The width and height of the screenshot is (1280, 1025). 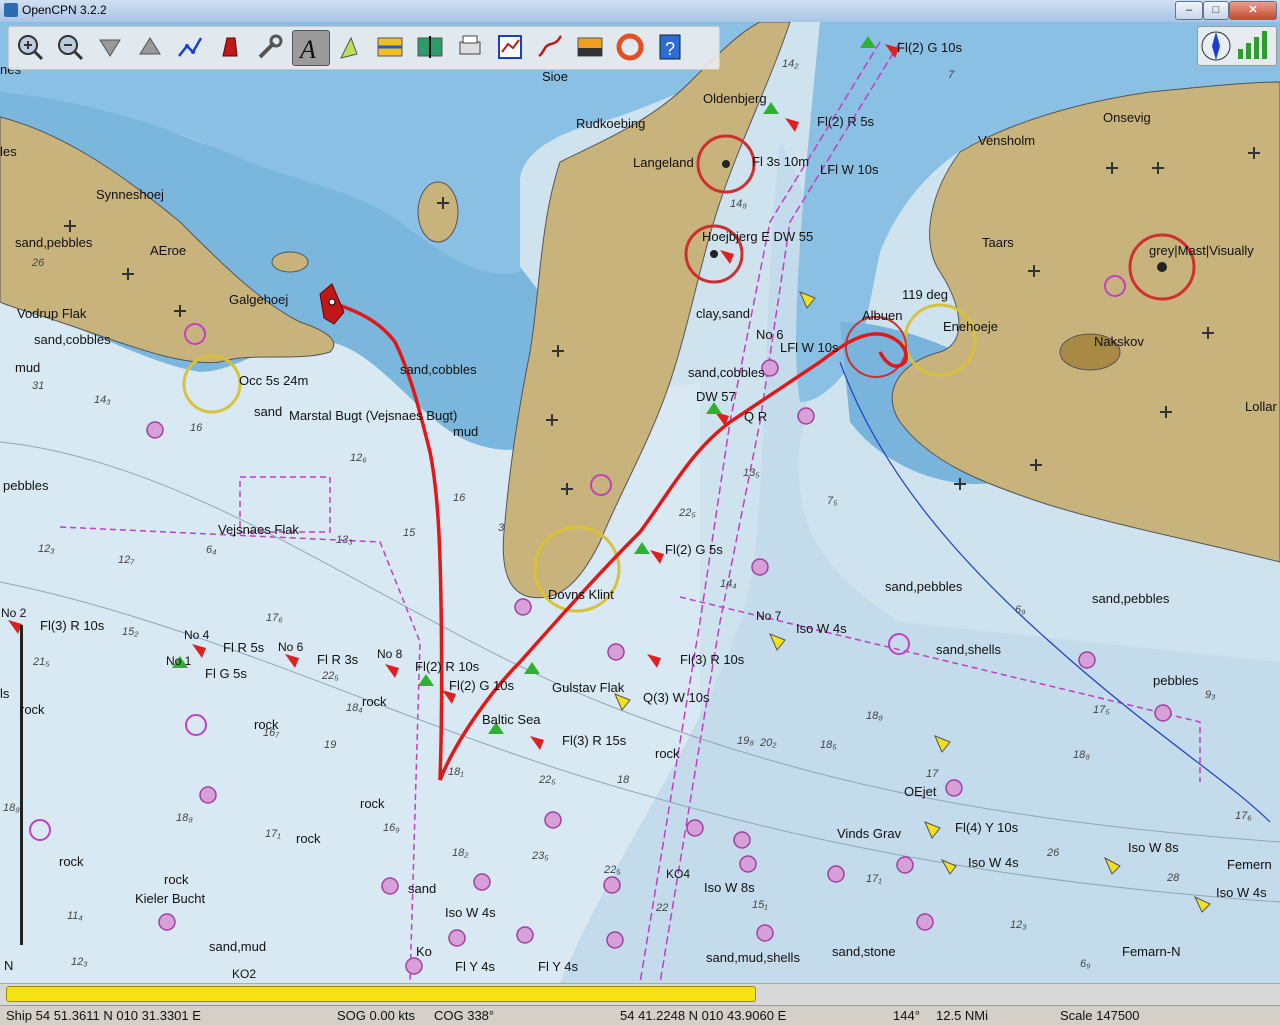 I want to click on zoom-in-button, so click(x=30, y=47).